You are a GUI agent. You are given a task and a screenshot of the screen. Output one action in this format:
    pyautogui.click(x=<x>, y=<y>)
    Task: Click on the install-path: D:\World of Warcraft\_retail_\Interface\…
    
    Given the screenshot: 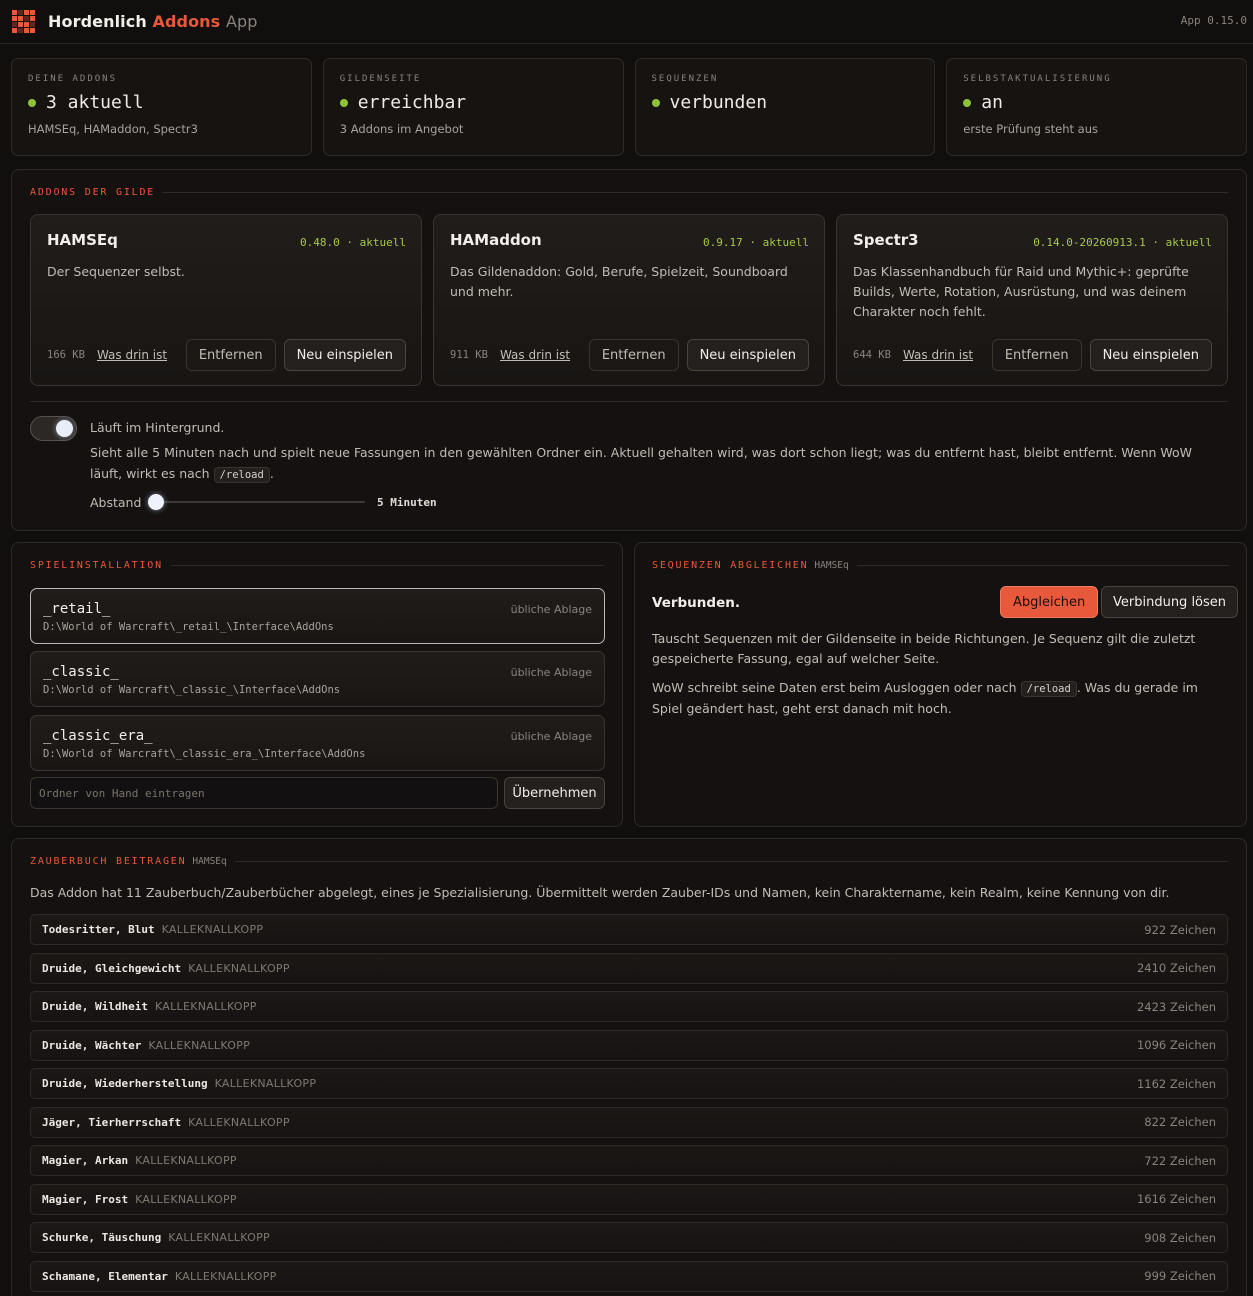 What is the action you would take?
    pyautogui.click(x=188, y=627)
    